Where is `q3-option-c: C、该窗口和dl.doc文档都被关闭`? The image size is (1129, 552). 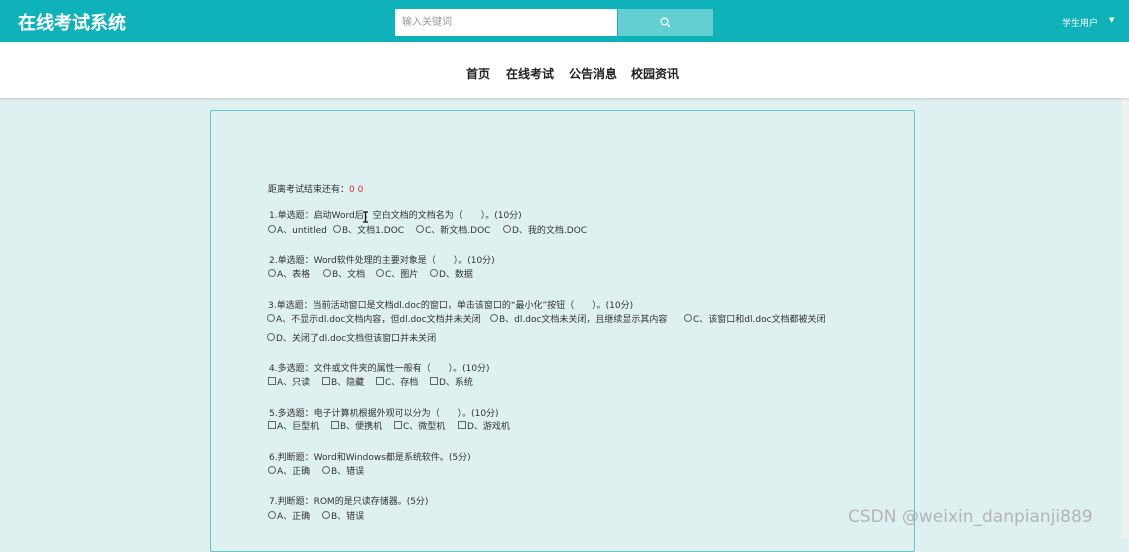 q3-option-c: C、该窗口和dl.doc文档都被关闭 is located at coordinates (755, 318).